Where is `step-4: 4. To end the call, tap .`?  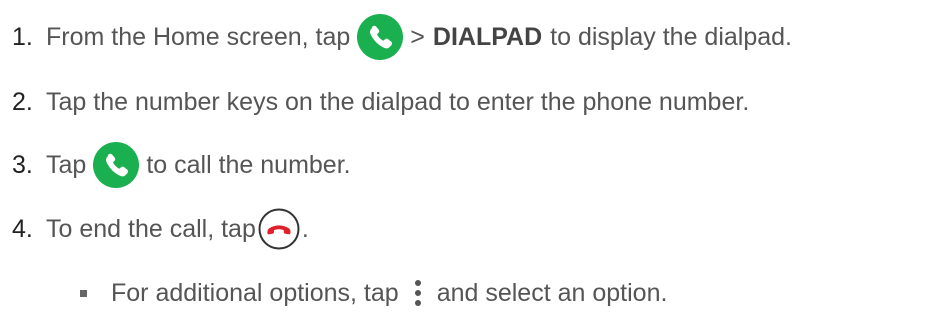
step-4: 4. To end the call, tap . is located at coordinates (154, 229).